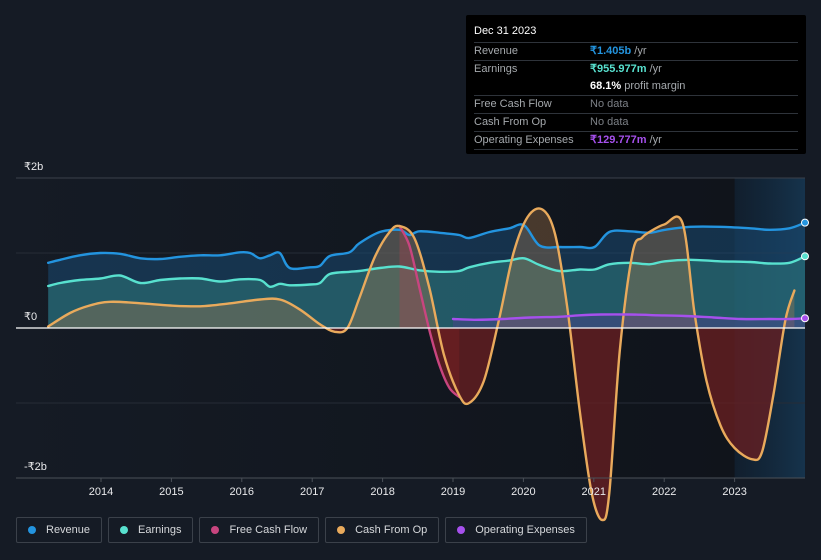 The image size is (821, 560). What do you see at coordinates (160, 530) in the screenshot?
I see `legend-label: Earnings` at bounding box center [160, 530].